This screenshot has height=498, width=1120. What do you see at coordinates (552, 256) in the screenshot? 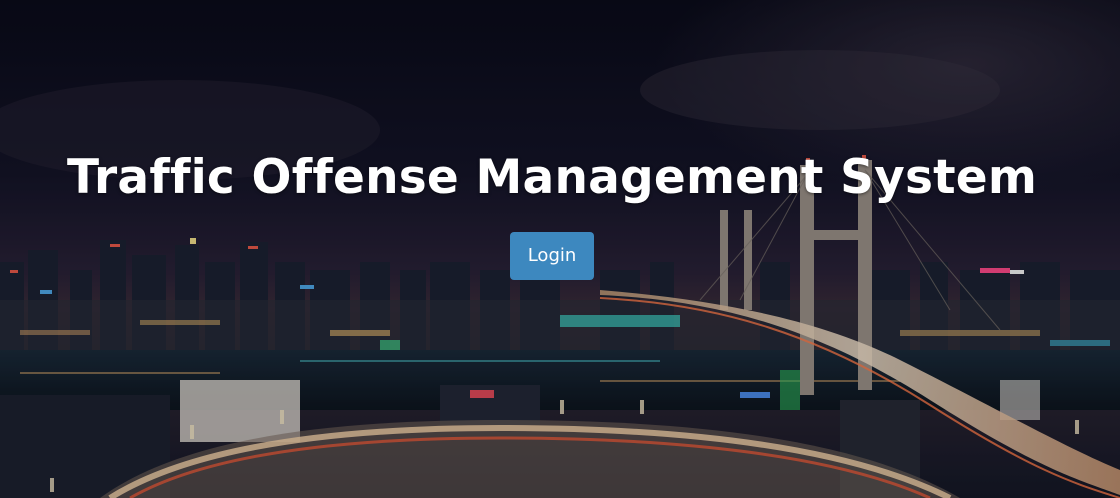
I see `login-button: Login` at bounding box center [552, 256].